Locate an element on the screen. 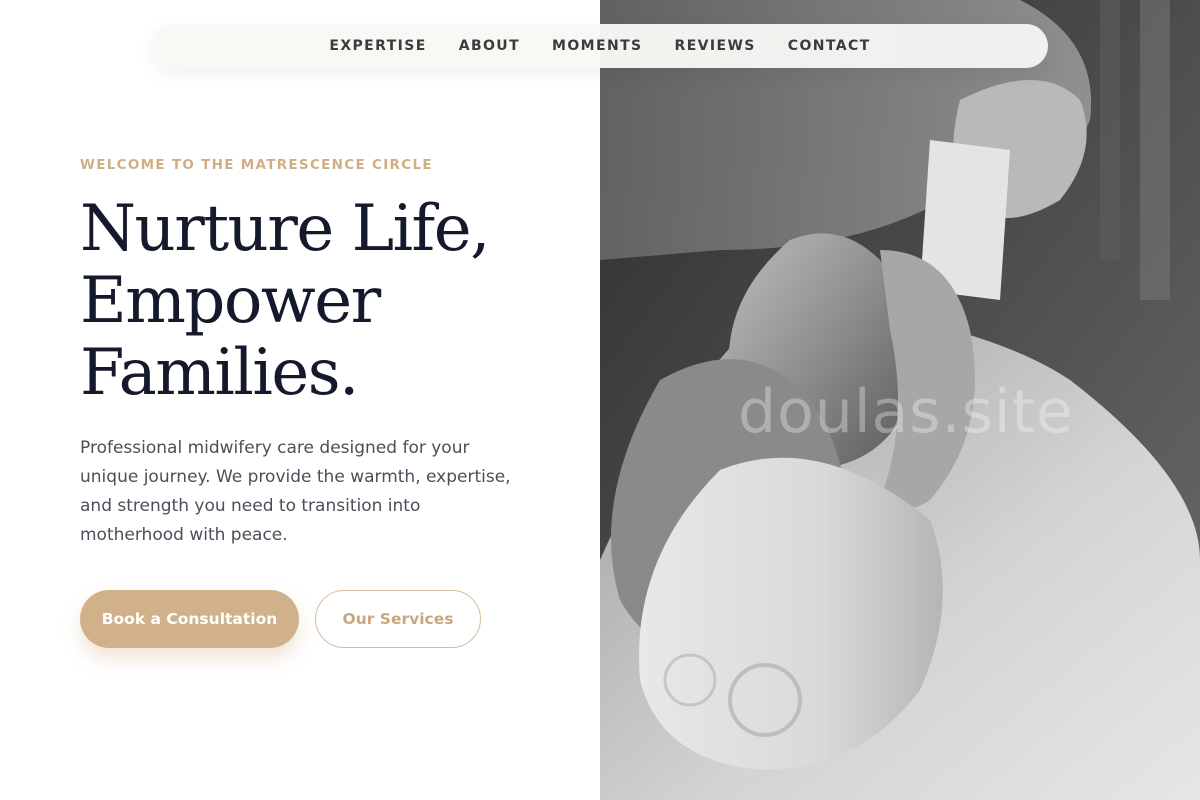  headline-line: Families. is located at coordinates (219, 373).